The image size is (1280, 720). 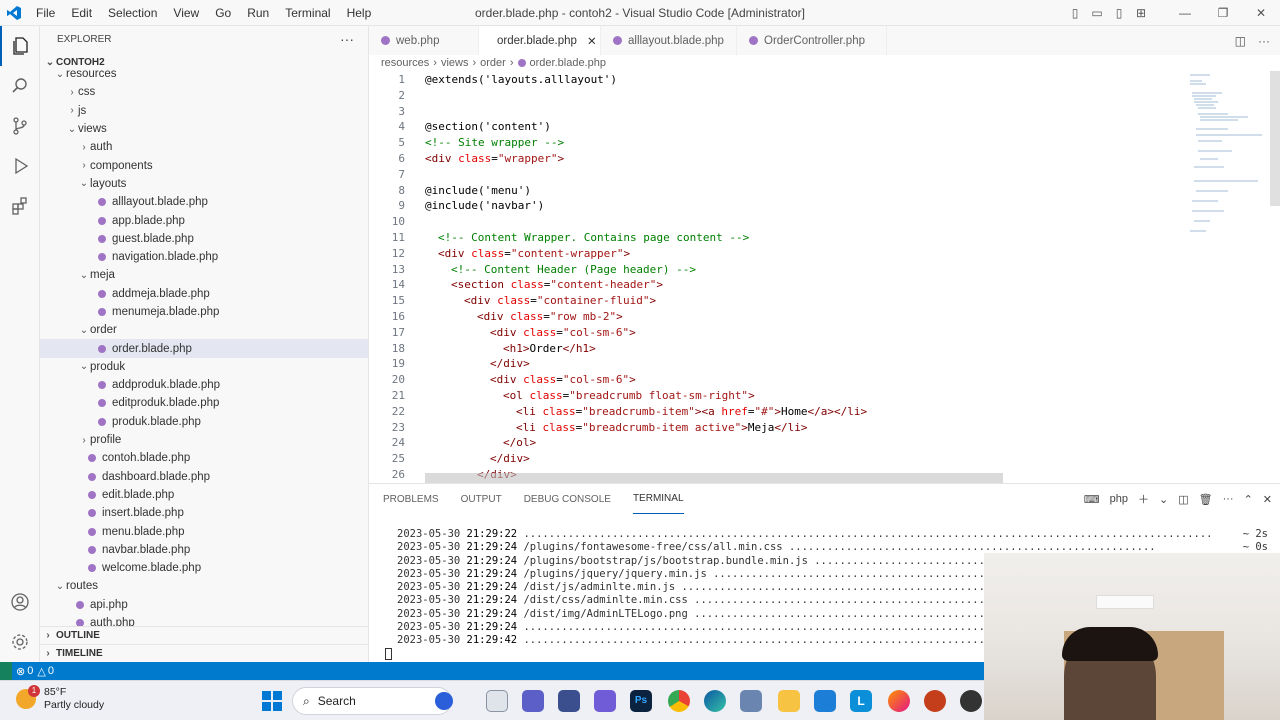 What do you see at coordinates (204, 92) in the screenshot?
I see `folder-item: › css` at bounding box center [204, 92].